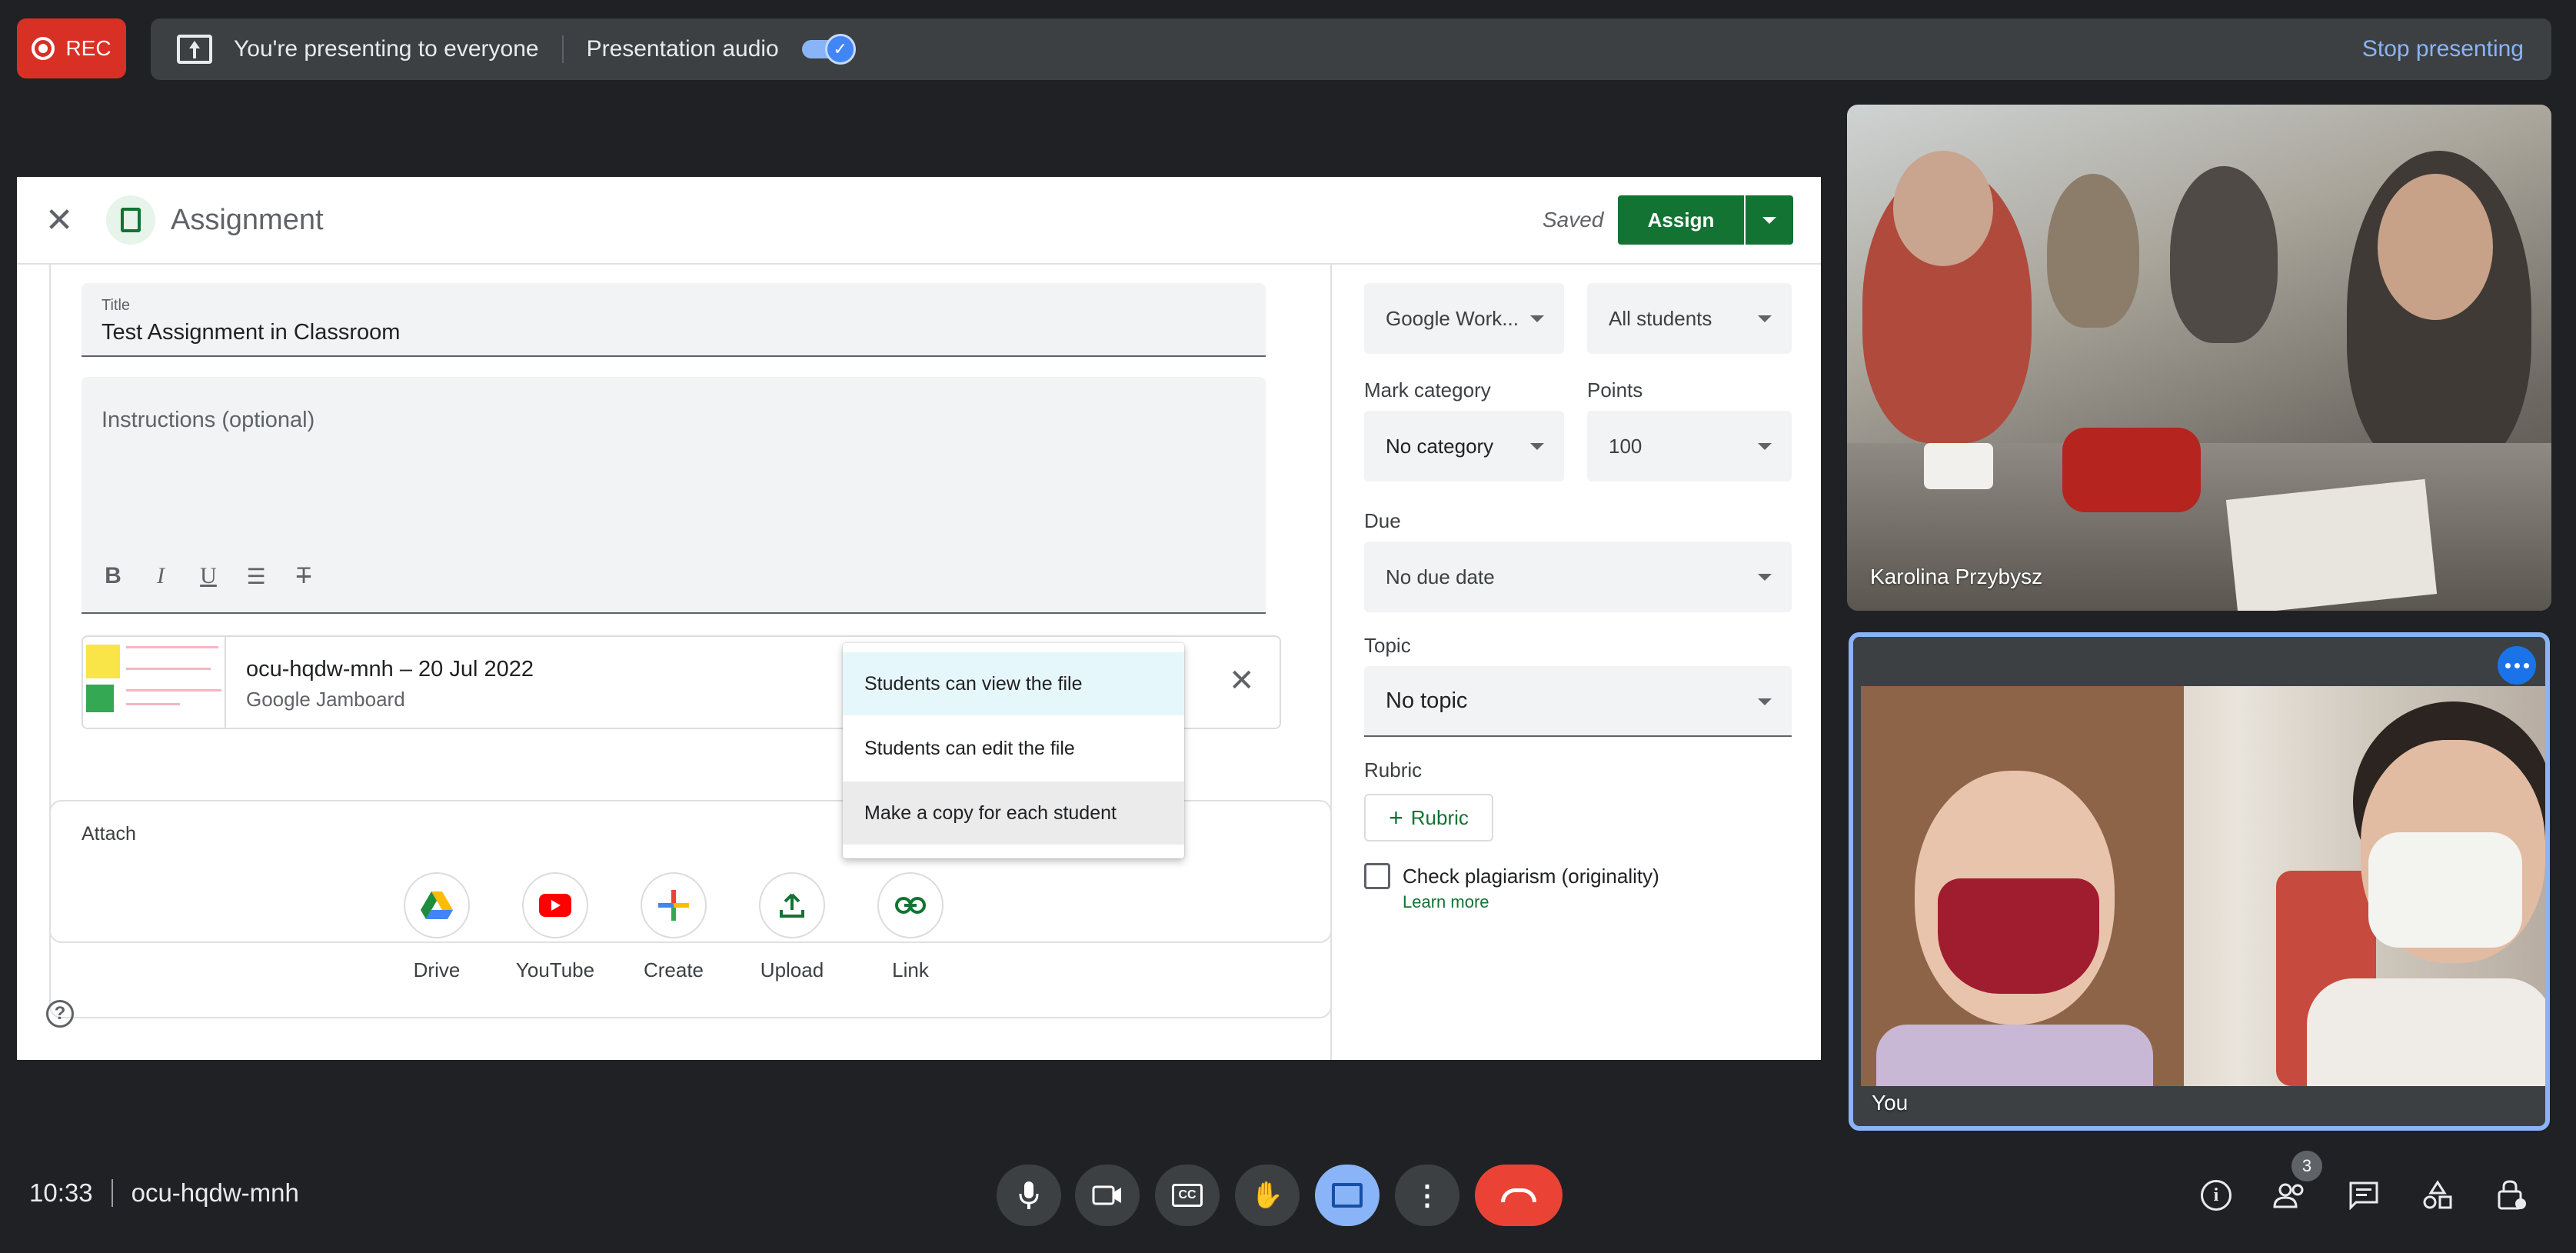 This screenshot has width=2576, height=1253. Describe the element at coordinates (1014, 684) in the screenshot. I see `menu-item-view: Students can view the file` at that location.